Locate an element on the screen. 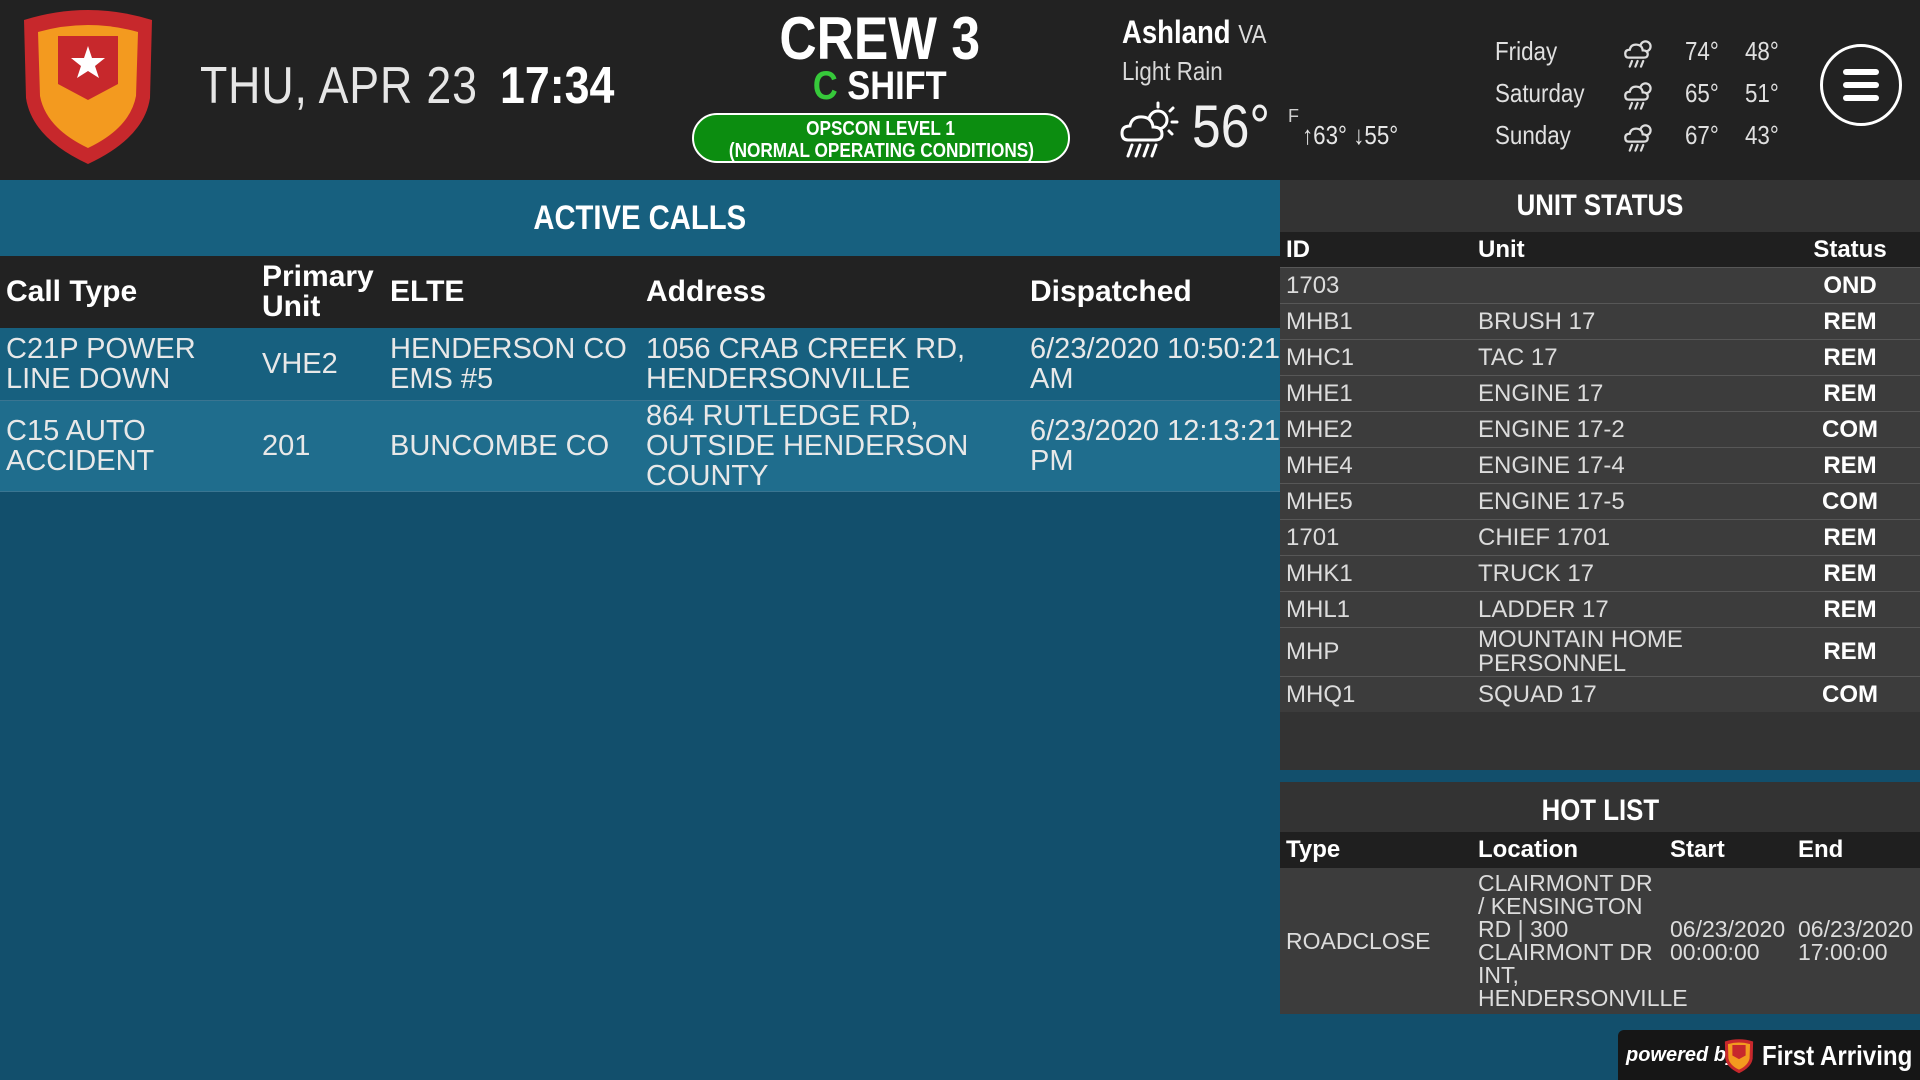 The image size is (1920, 1080). weather-city: Ashland is located at coordinates (1176, 32).